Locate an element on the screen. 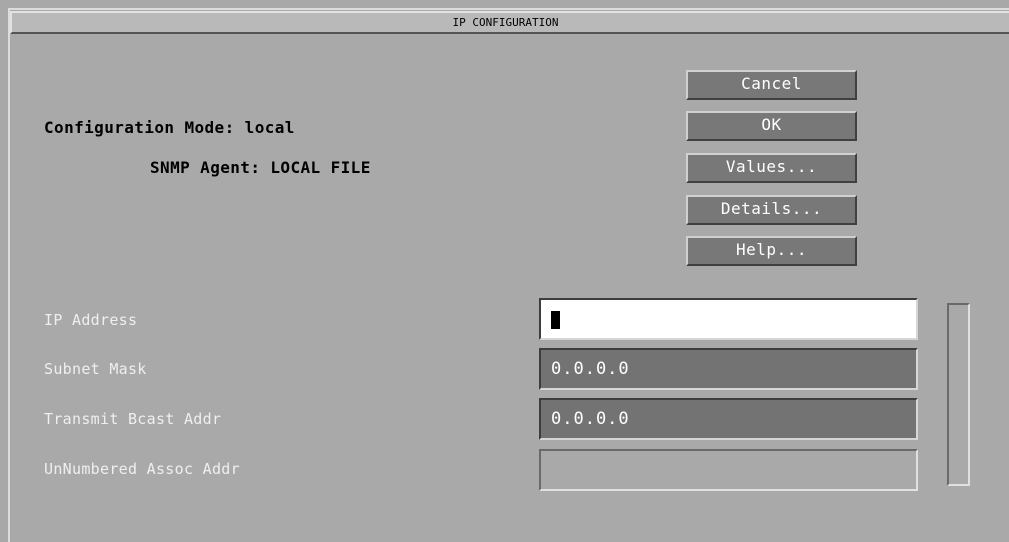  window-title: IP CONFIGURATION is located at coordinates (505, 22).